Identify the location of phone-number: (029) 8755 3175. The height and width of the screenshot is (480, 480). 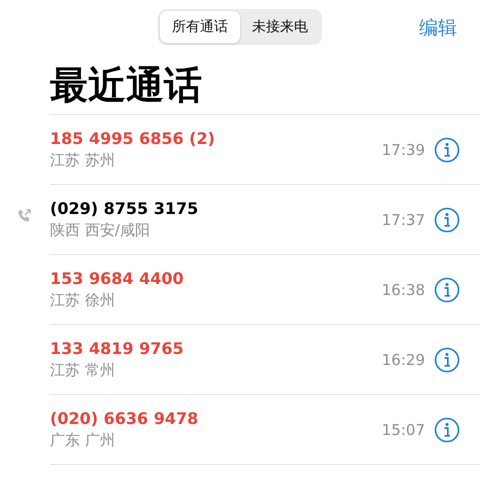
(125, 208).